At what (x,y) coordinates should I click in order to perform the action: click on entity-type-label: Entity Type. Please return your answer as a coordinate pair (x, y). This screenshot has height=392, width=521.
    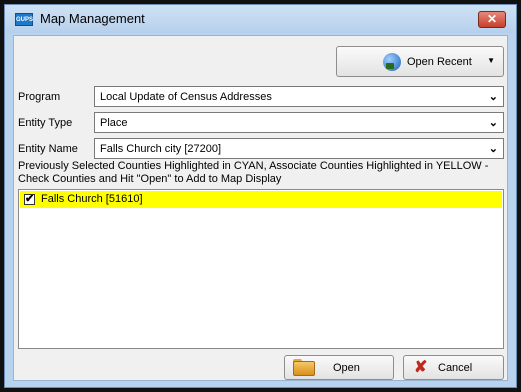
    Looking at the image, I should click on (45, 123).